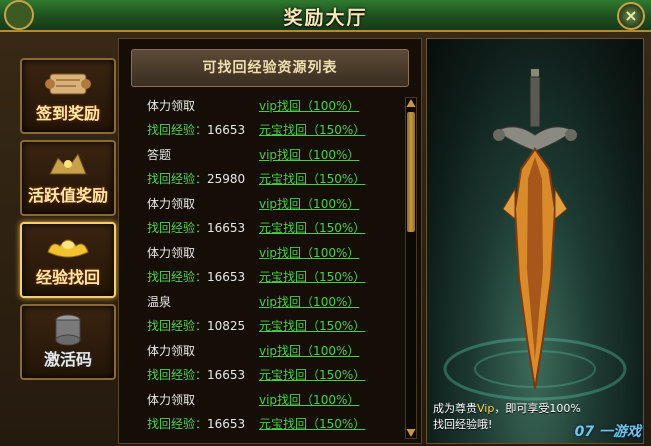 This screenshot has width=651, height=446. What do you see at coordinates (68, 84) in the screenshot?
I see `scroll-icon` at bounding box center [68, 84].